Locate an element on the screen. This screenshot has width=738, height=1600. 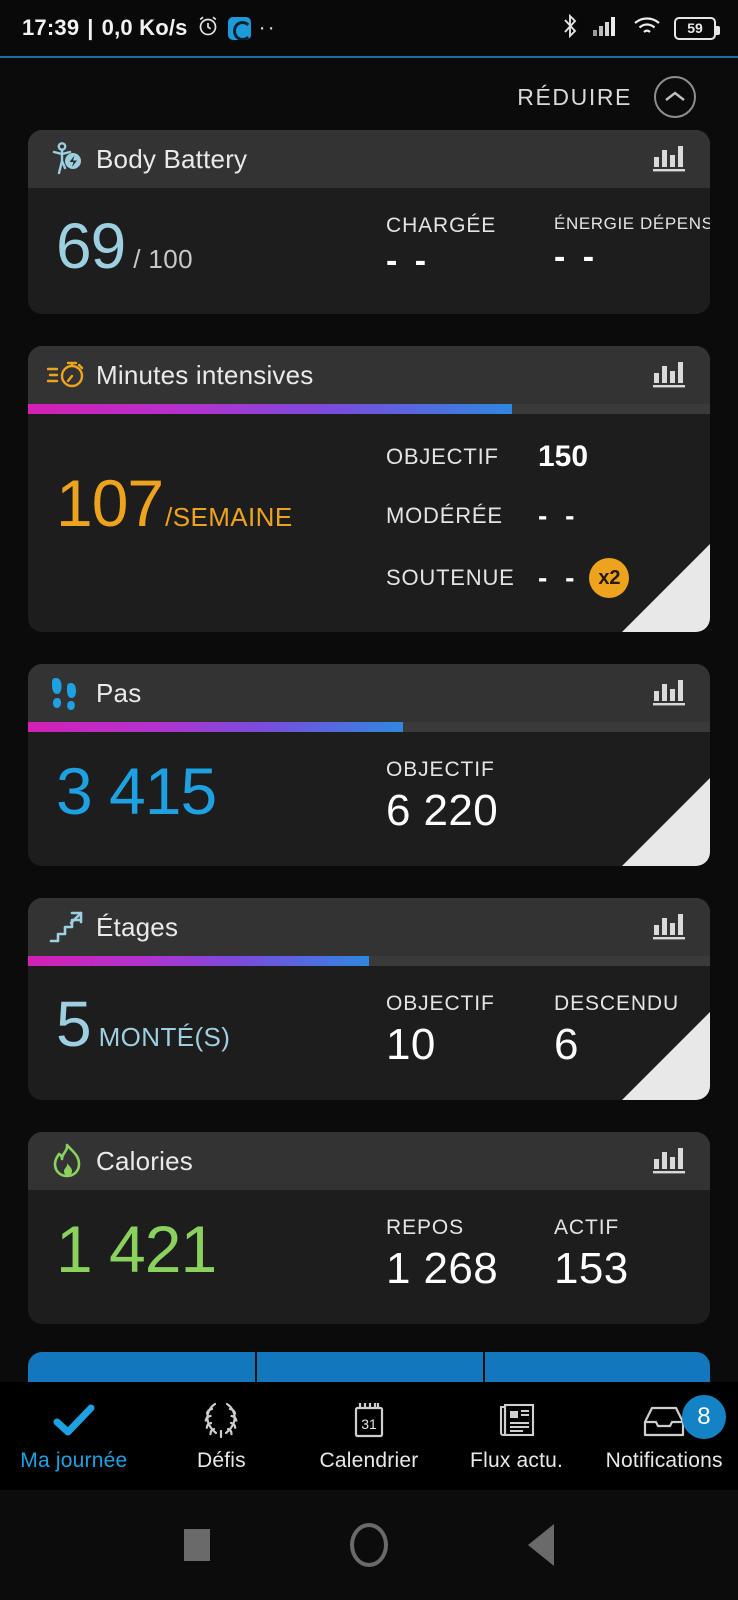
primary-value: 69 is located at coordinates (91, 246).